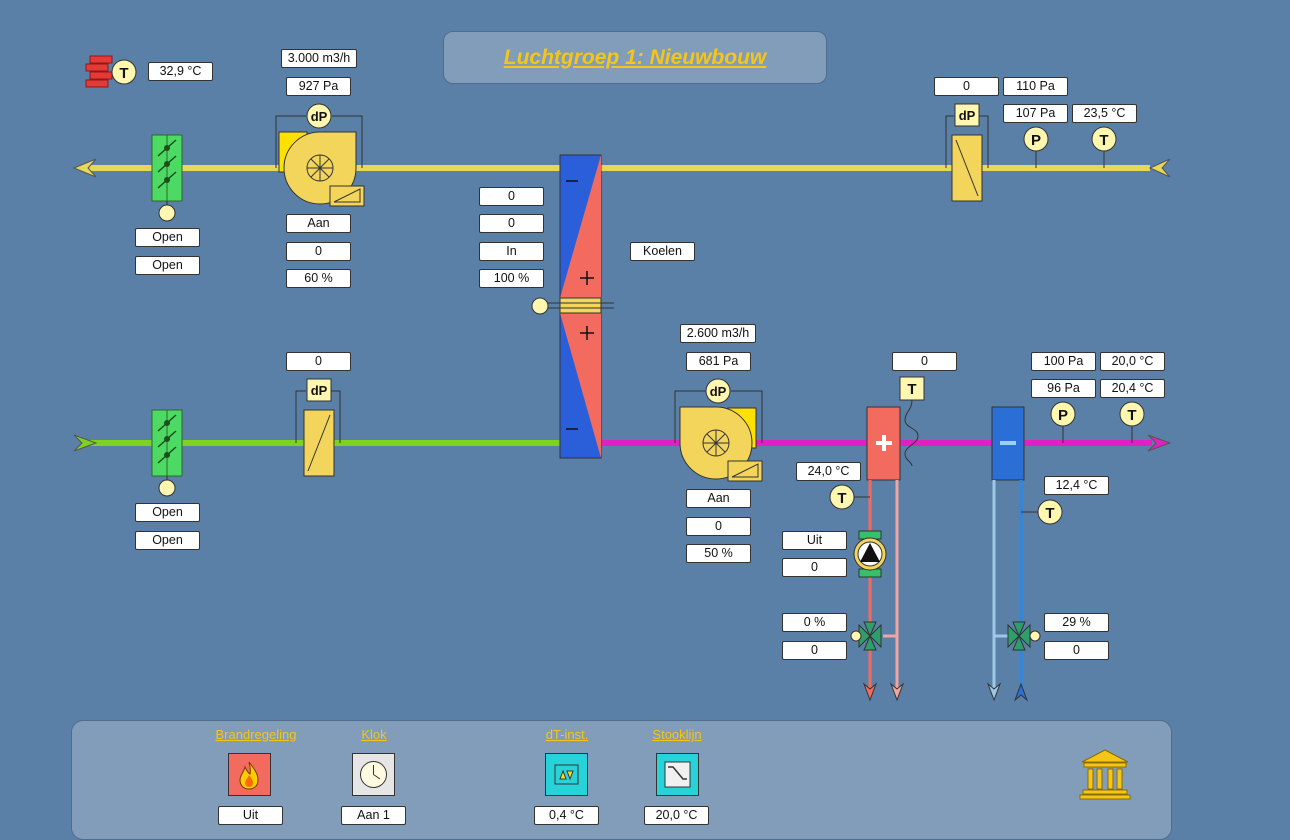  What do you see at coordinates (319, 58) in the screenshot?
I see `exhaust-fan-flow: 3.000 m3/h` at bounding box center [319, 58].